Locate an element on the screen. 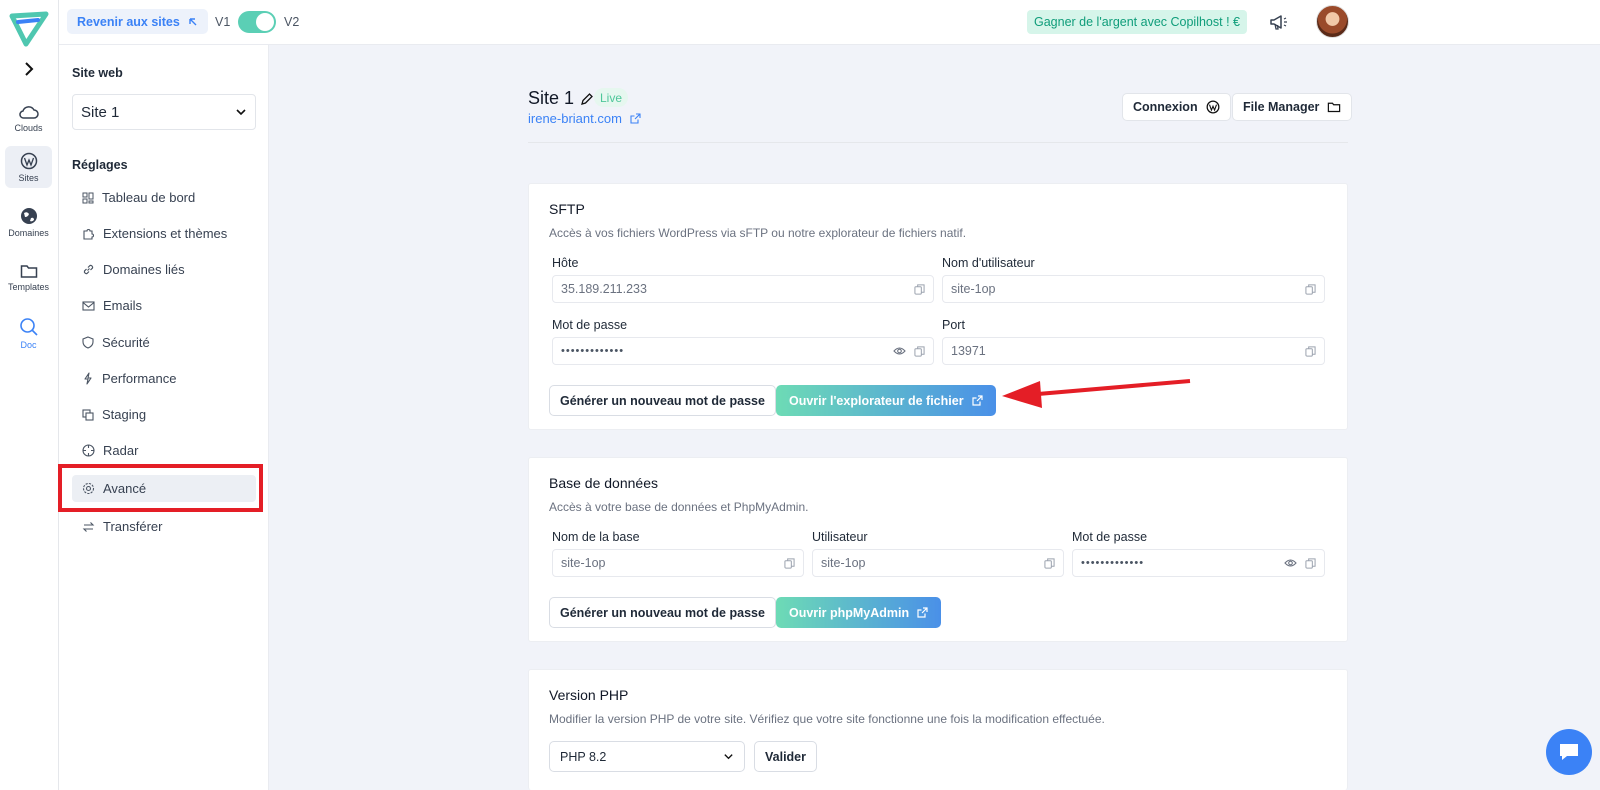 This screenshot has width=1600, height=790. puzzle-icon is located at coordinates (88, 233).